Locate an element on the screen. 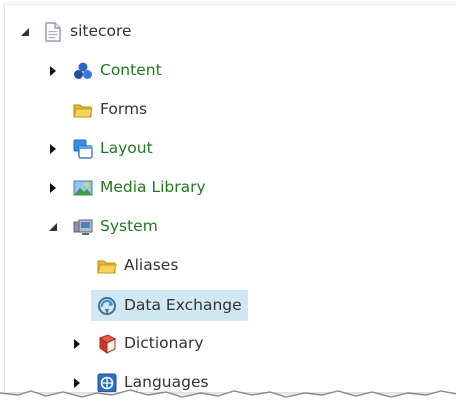 This screenshot has height=401, width=456. tree-node-media-library: Media Library is located at coordinates (126, 188).